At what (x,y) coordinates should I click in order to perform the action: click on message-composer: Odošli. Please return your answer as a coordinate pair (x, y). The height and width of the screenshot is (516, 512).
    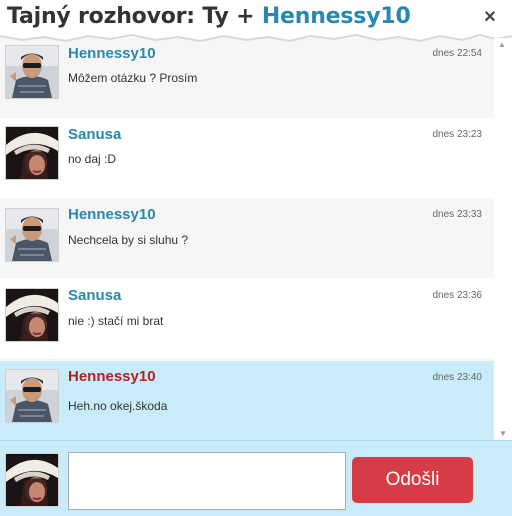
    Looking at the image, I should click on (256, 478).